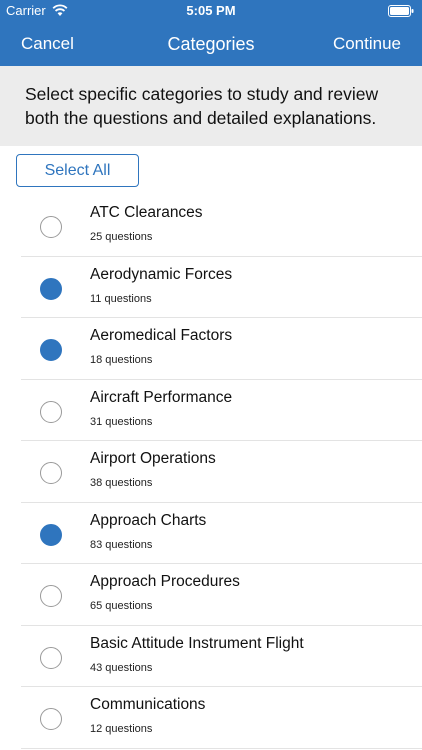  I want to click on category-row: Aircraft Performance 31 questions, so click(221, 410).